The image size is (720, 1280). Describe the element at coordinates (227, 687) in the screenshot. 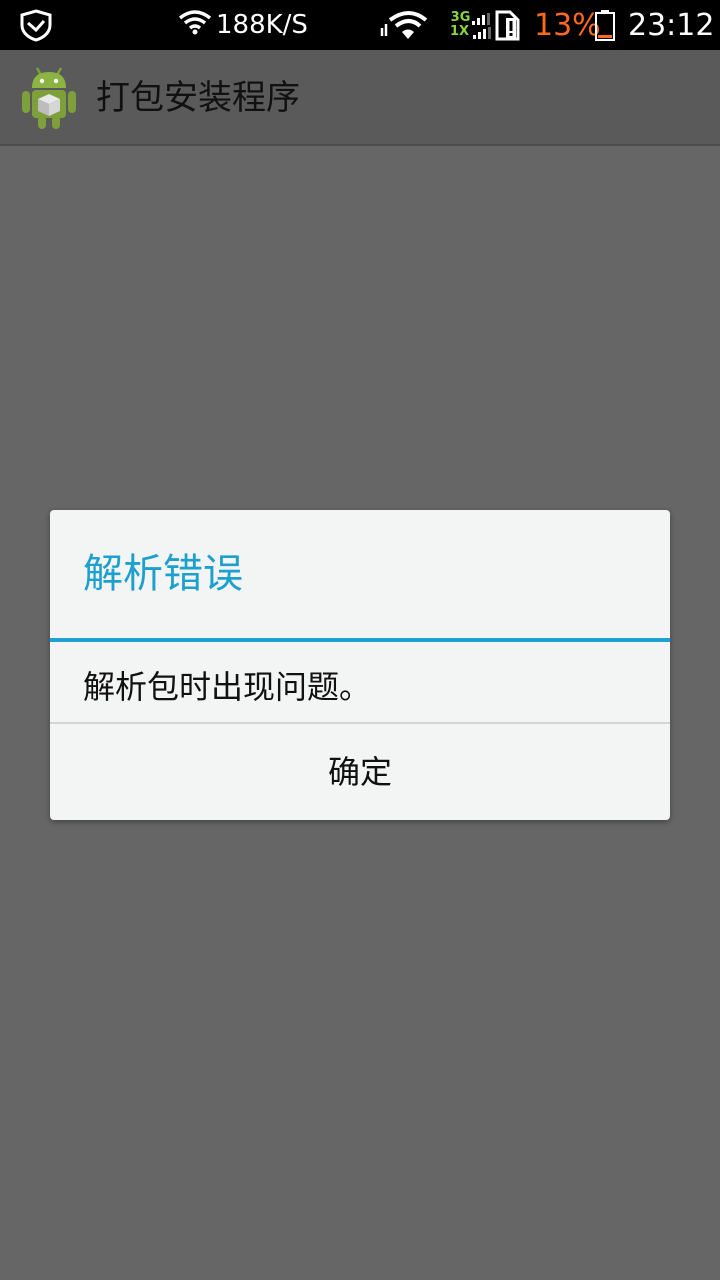

I see `dialog-message: 解析包时出现问题。` at that location.